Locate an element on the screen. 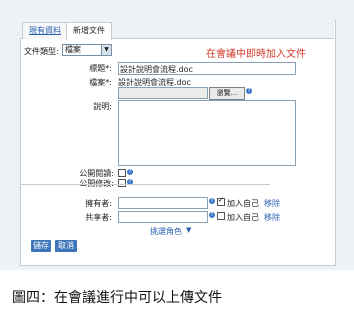 This screenshot has width=354, height=311. doc-type-label: 文件類型: is located at coordinates (41, 51).